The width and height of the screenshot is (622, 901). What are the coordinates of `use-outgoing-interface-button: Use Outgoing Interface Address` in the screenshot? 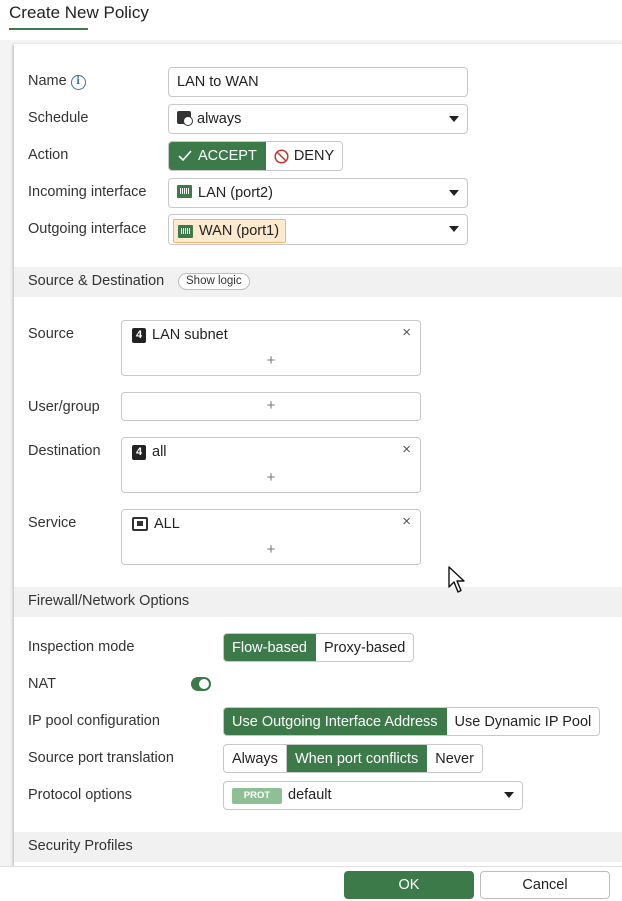 It's located at (335, 721).